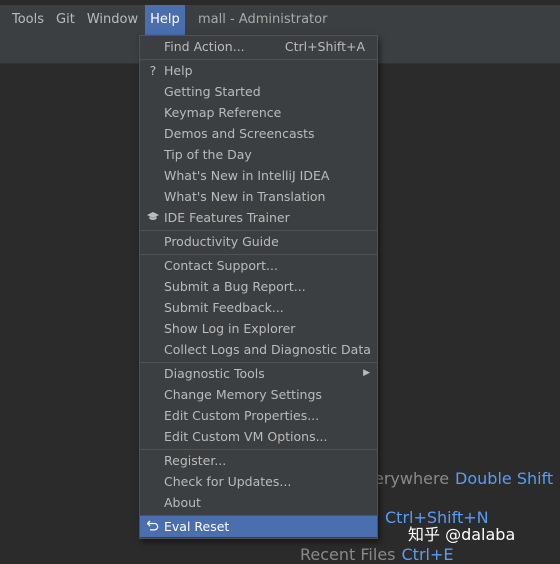  I want to click on menu-whats-new-translation: What's New in Translation, so click(258, 196).